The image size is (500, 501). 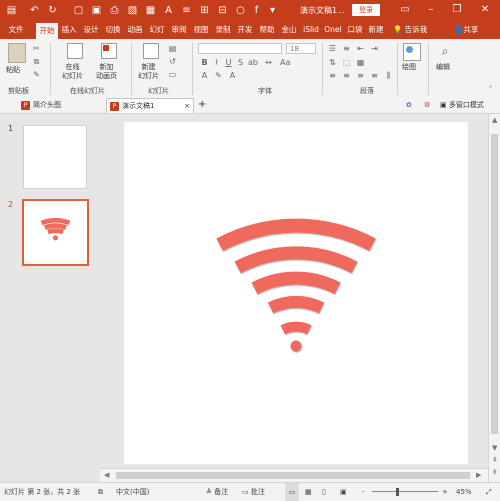 What do you see at coordinates (204, 75) in the screenshot?
I see `font-color-icon: A` at bounding box center [204, 75].